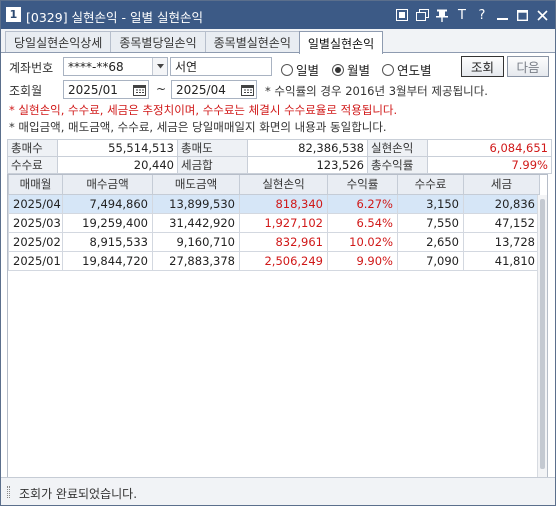 The height and width of the screenshot is (506, 556). Describe the element at coordinates (501, 185) in the screenshot. I see `col-header-tax: 세금` at that location.